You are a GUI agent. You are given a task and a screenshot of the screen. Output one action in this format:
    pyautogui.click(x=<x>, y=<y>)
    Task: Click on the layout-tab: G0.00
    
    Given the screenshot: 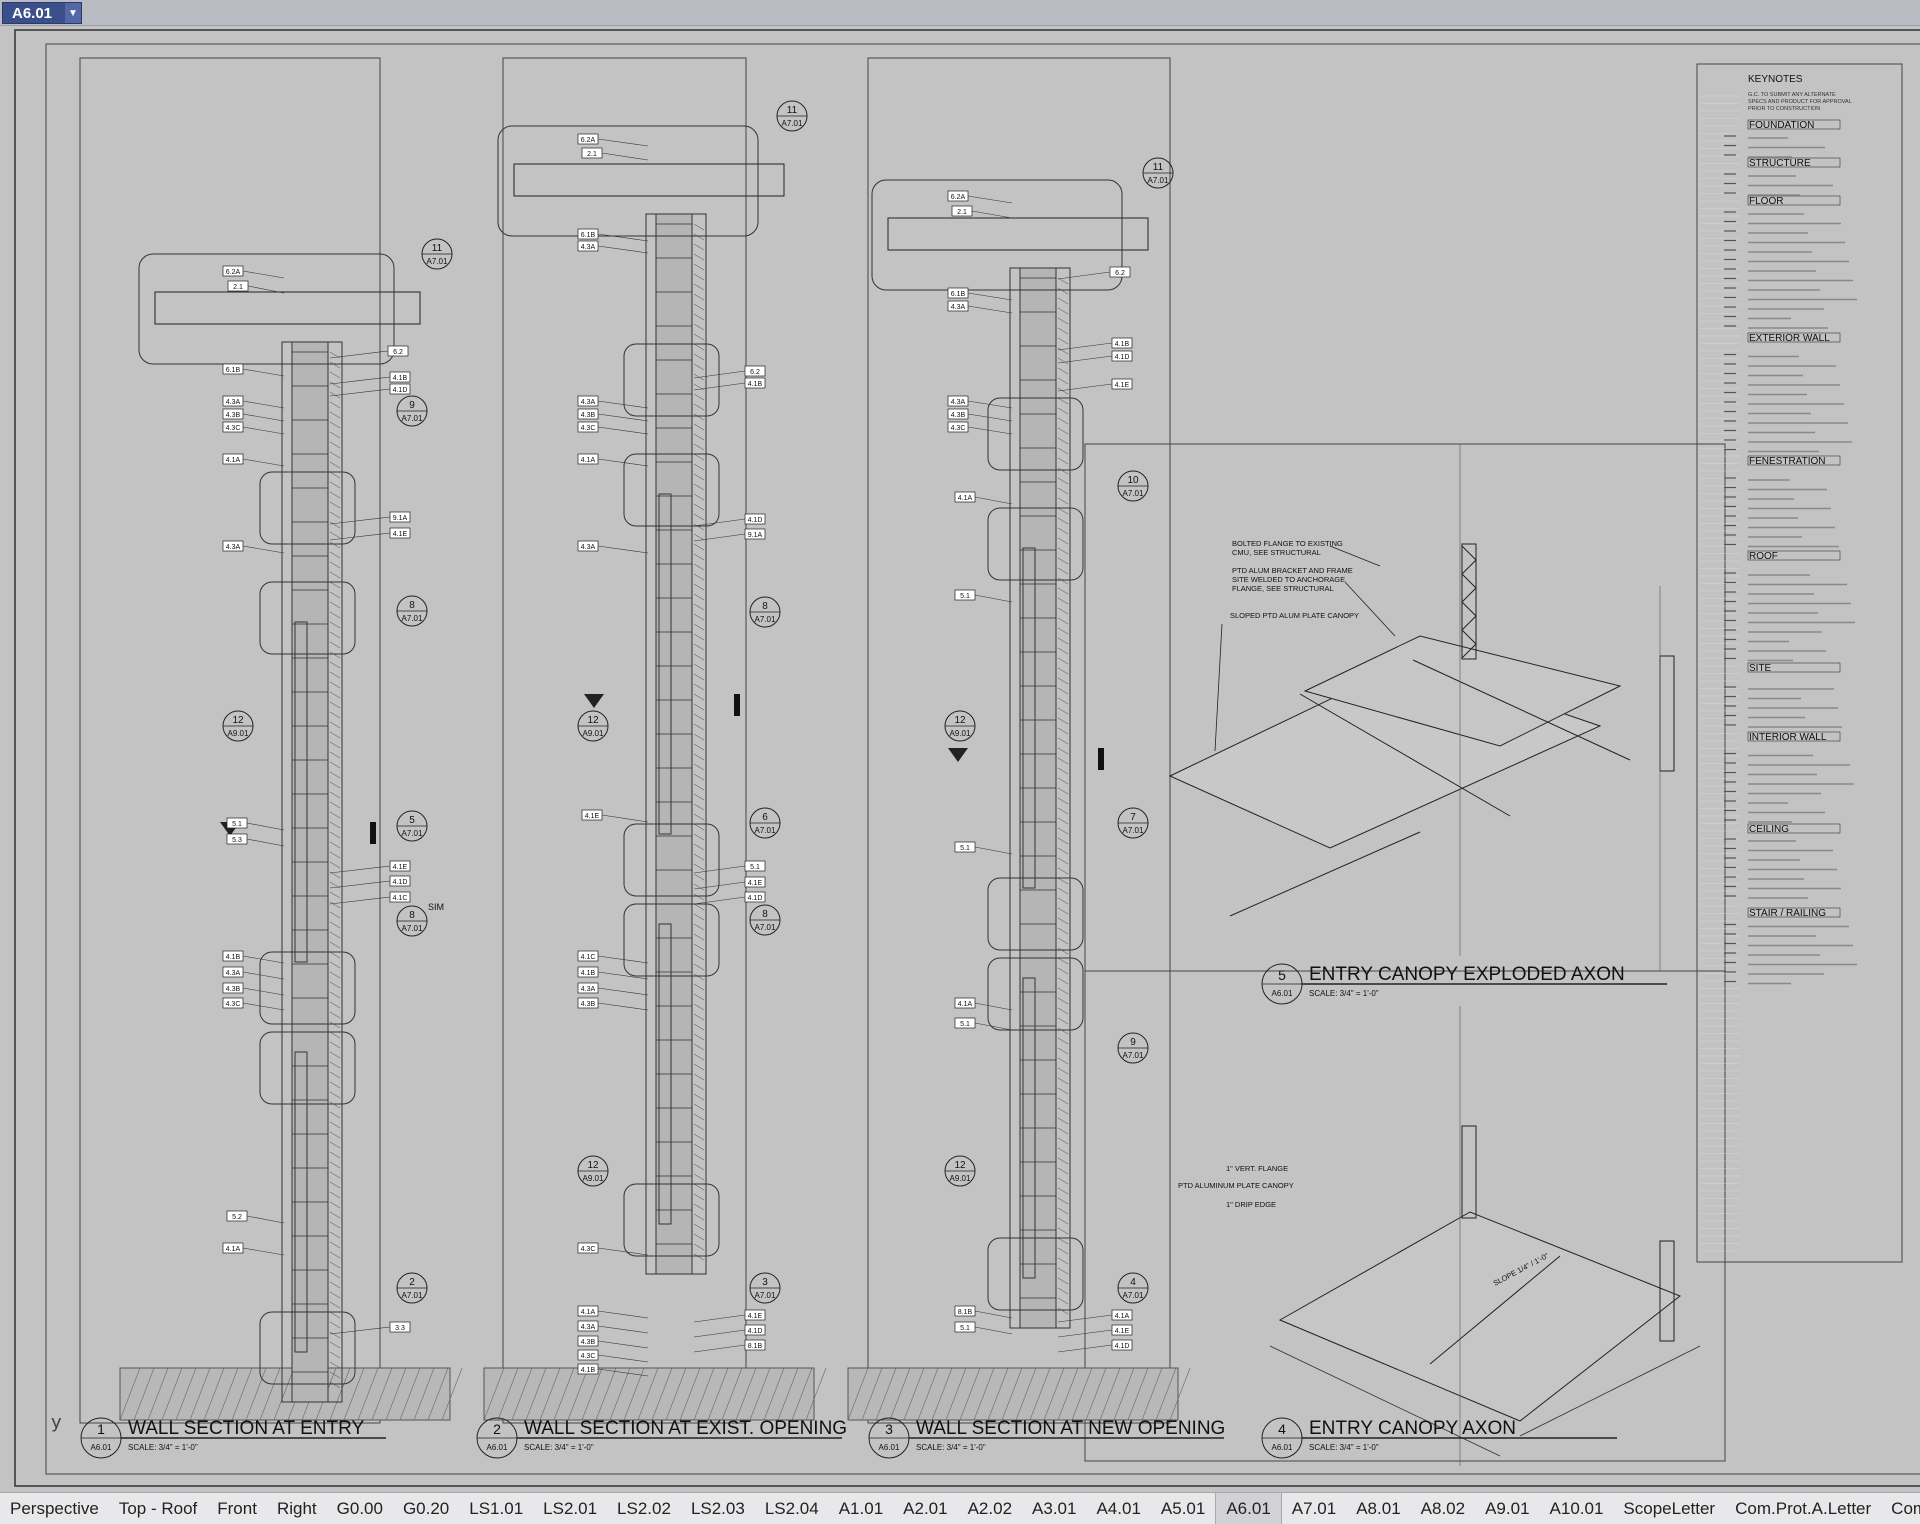 What is the action you would take?
    pyautogui.click(x=360, y=1508)
    